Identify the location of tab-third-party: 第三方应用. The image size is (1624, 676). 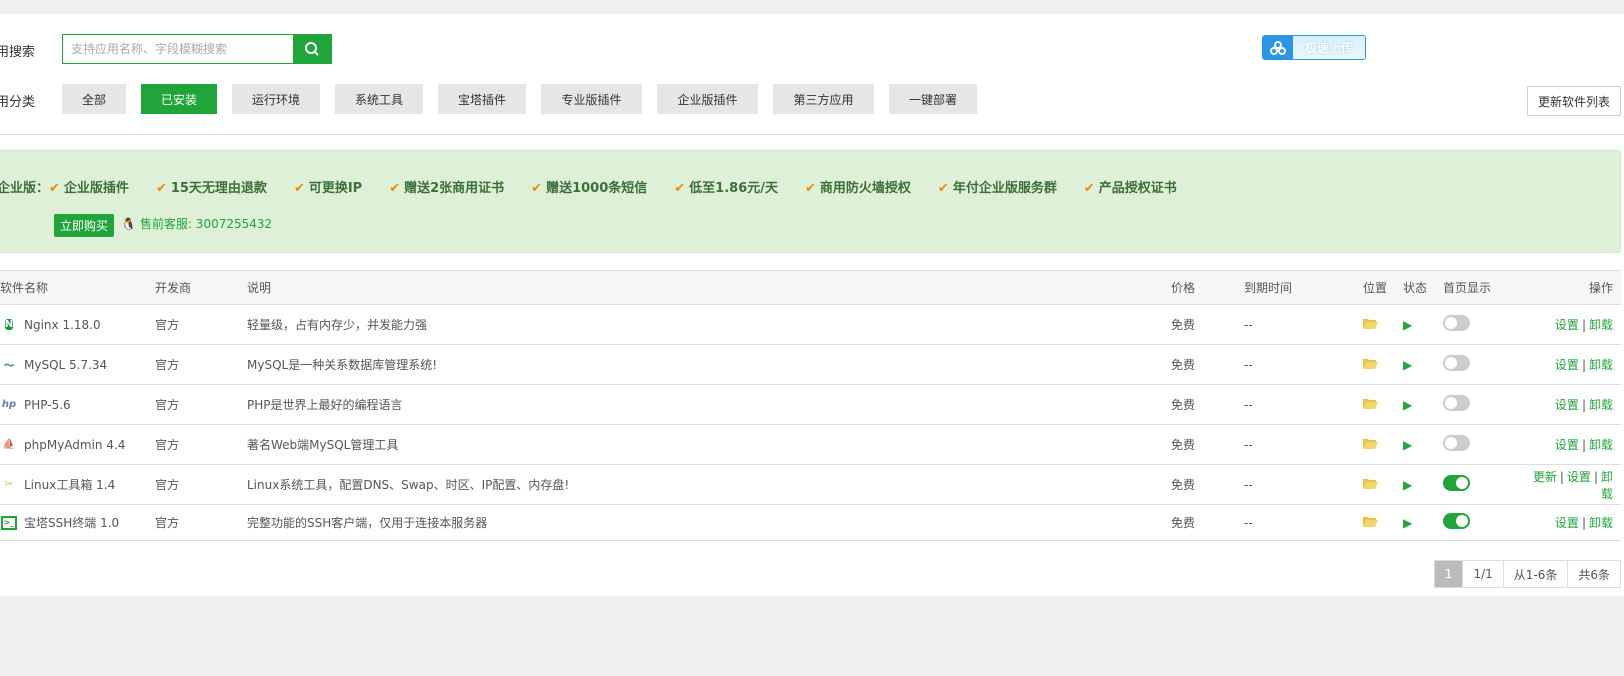
(823, 99).